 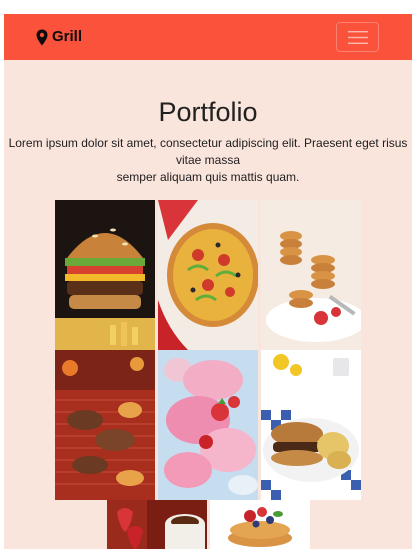 I want to click on gallery-image-burger-and-chips, so click(x=311, y=425).